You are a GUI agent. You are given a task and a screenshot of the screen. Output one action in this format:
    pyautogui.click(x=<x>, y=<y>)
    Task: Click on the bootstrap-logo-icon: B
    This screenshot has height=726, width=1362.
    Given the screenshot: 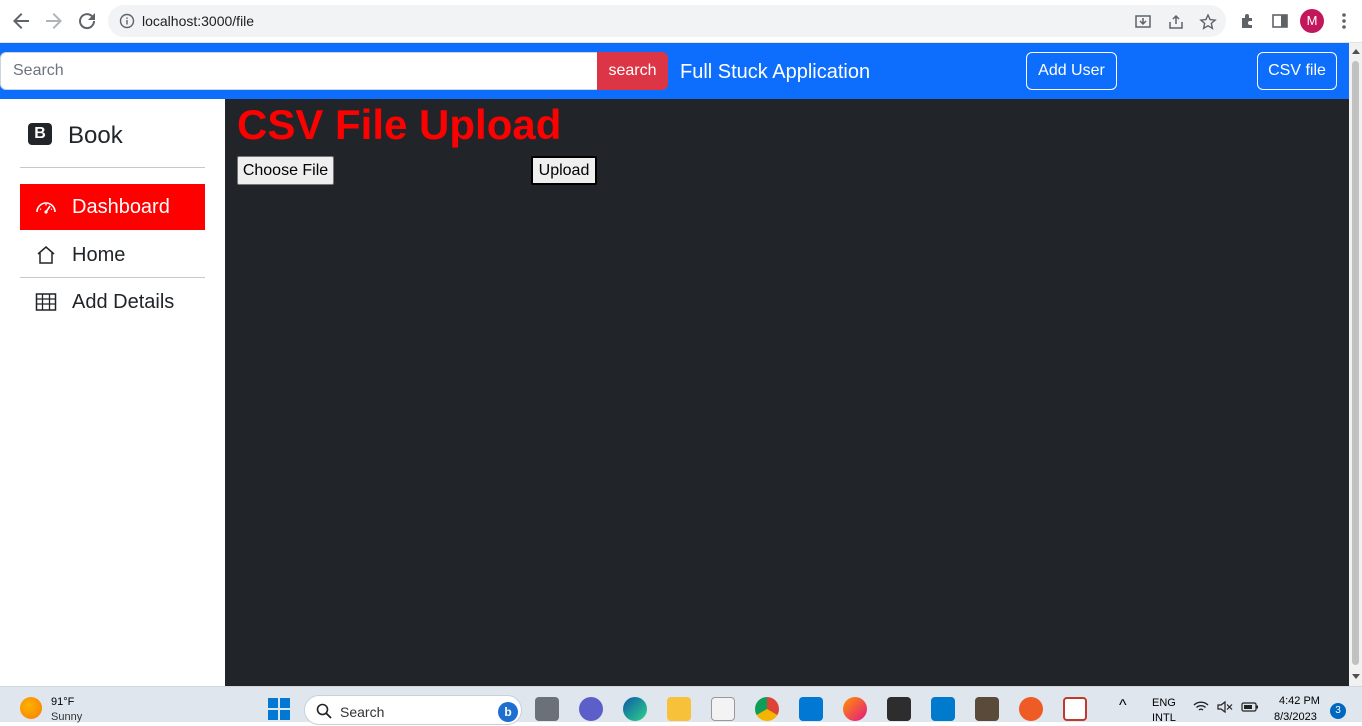 What is the action you would take?
    pyautogui.click(x=40, y=134)
    